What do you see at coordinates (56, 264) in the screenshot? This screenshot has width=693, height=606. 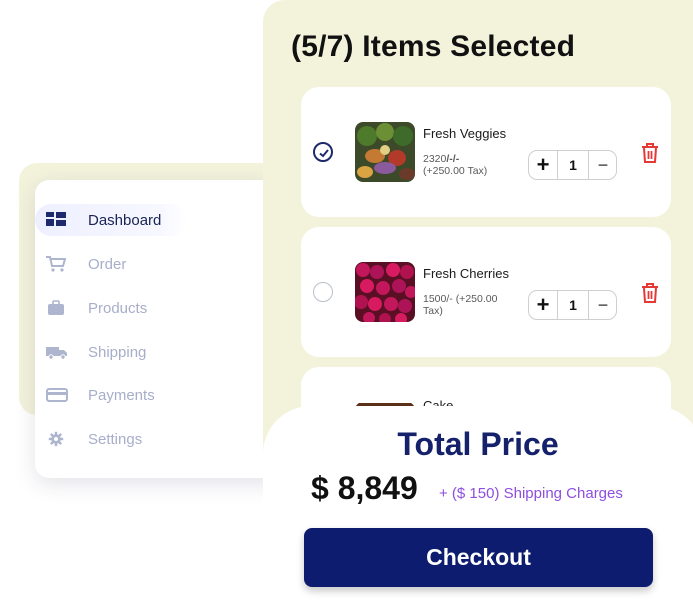 I see `cart-icon` at bounding box center [56, 264].